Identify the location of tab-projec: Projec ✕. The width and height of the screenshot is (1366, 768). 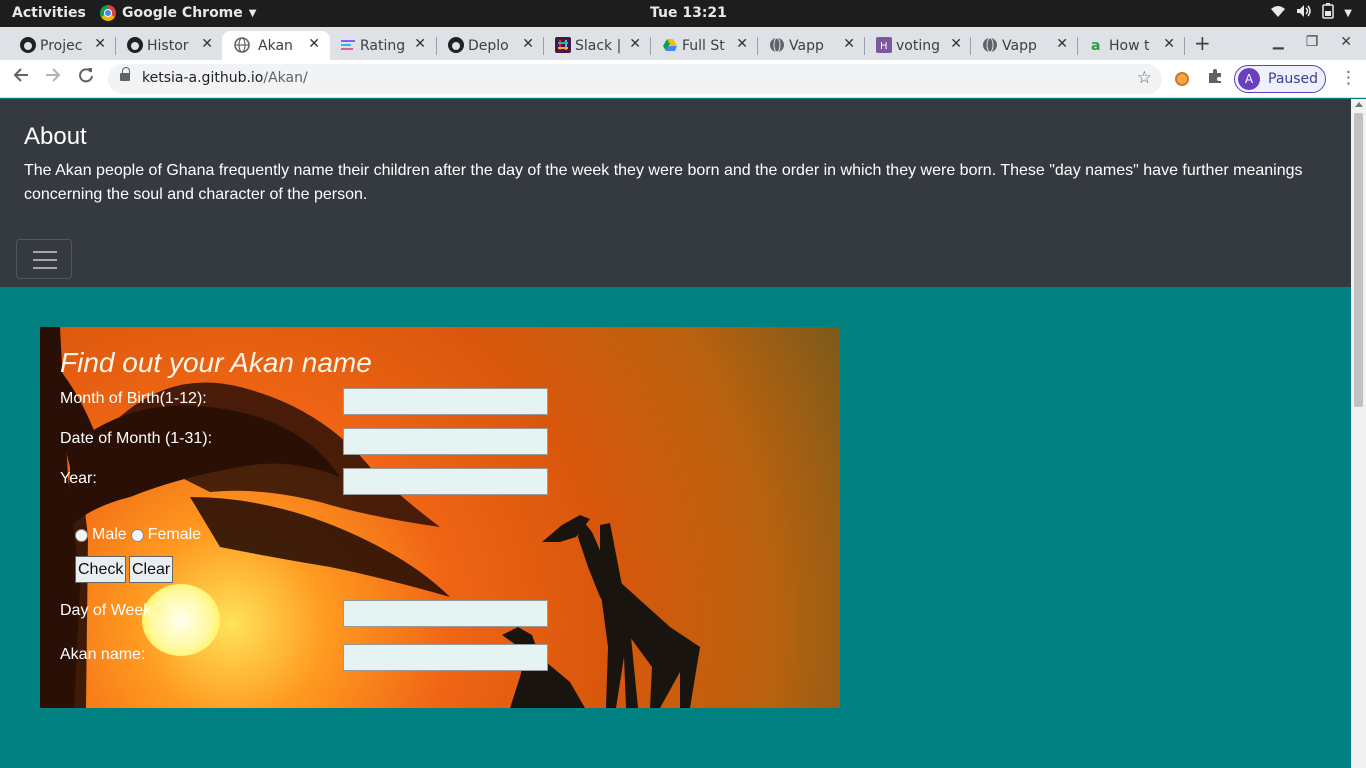
(63, 45).